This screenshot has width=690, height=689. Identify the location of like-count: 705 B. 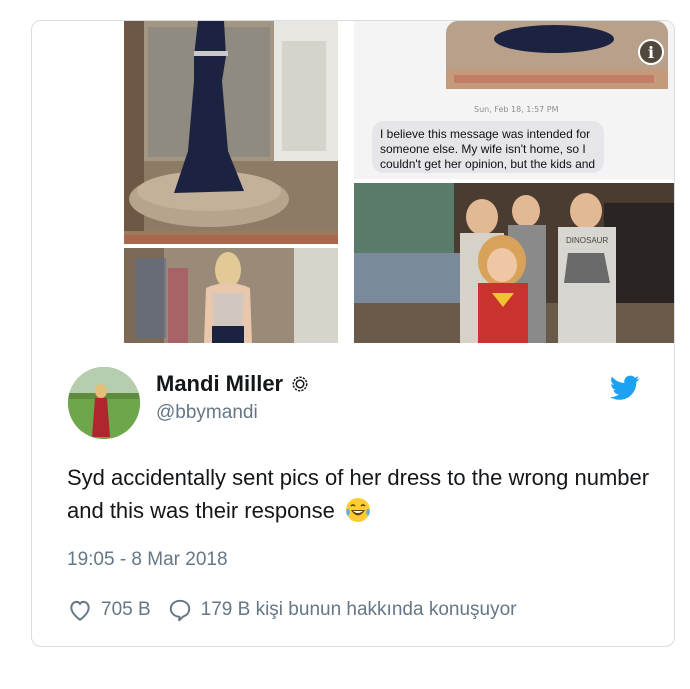
(126, 609).